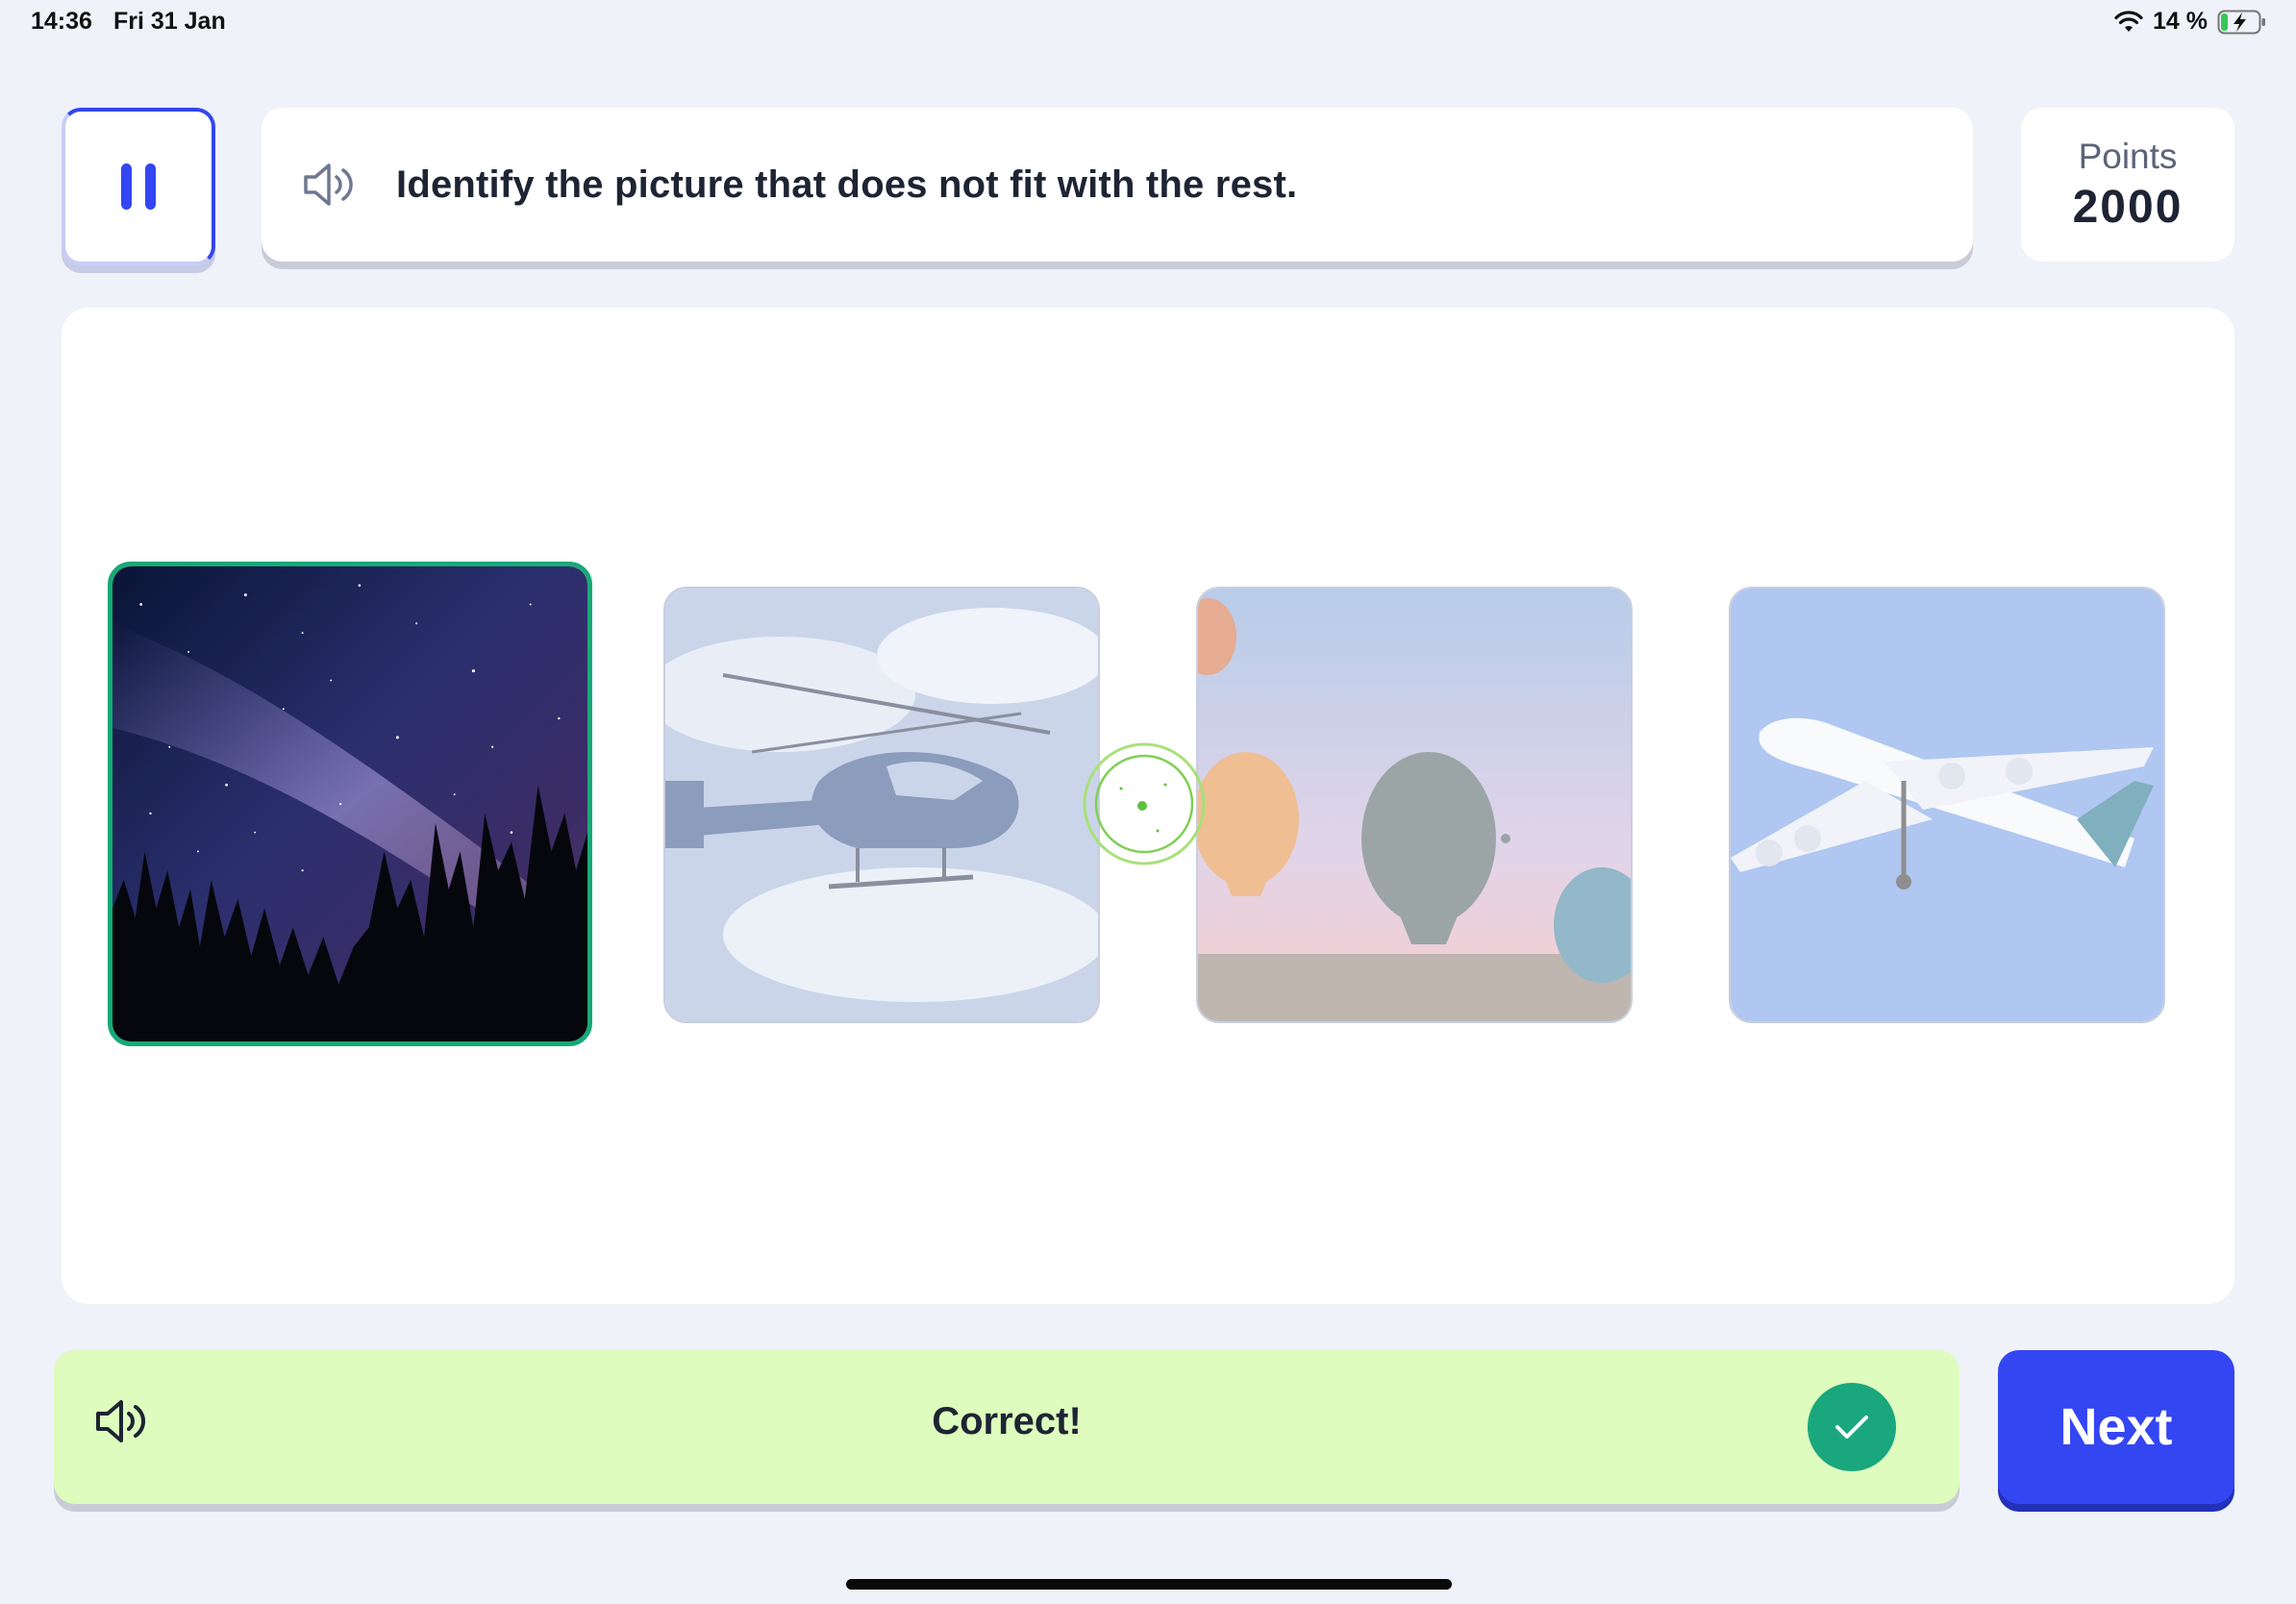 Image resolution: width=2296 pixels, height=1604 pixels. I want to click on points-label: Points, so click(2128, 156).